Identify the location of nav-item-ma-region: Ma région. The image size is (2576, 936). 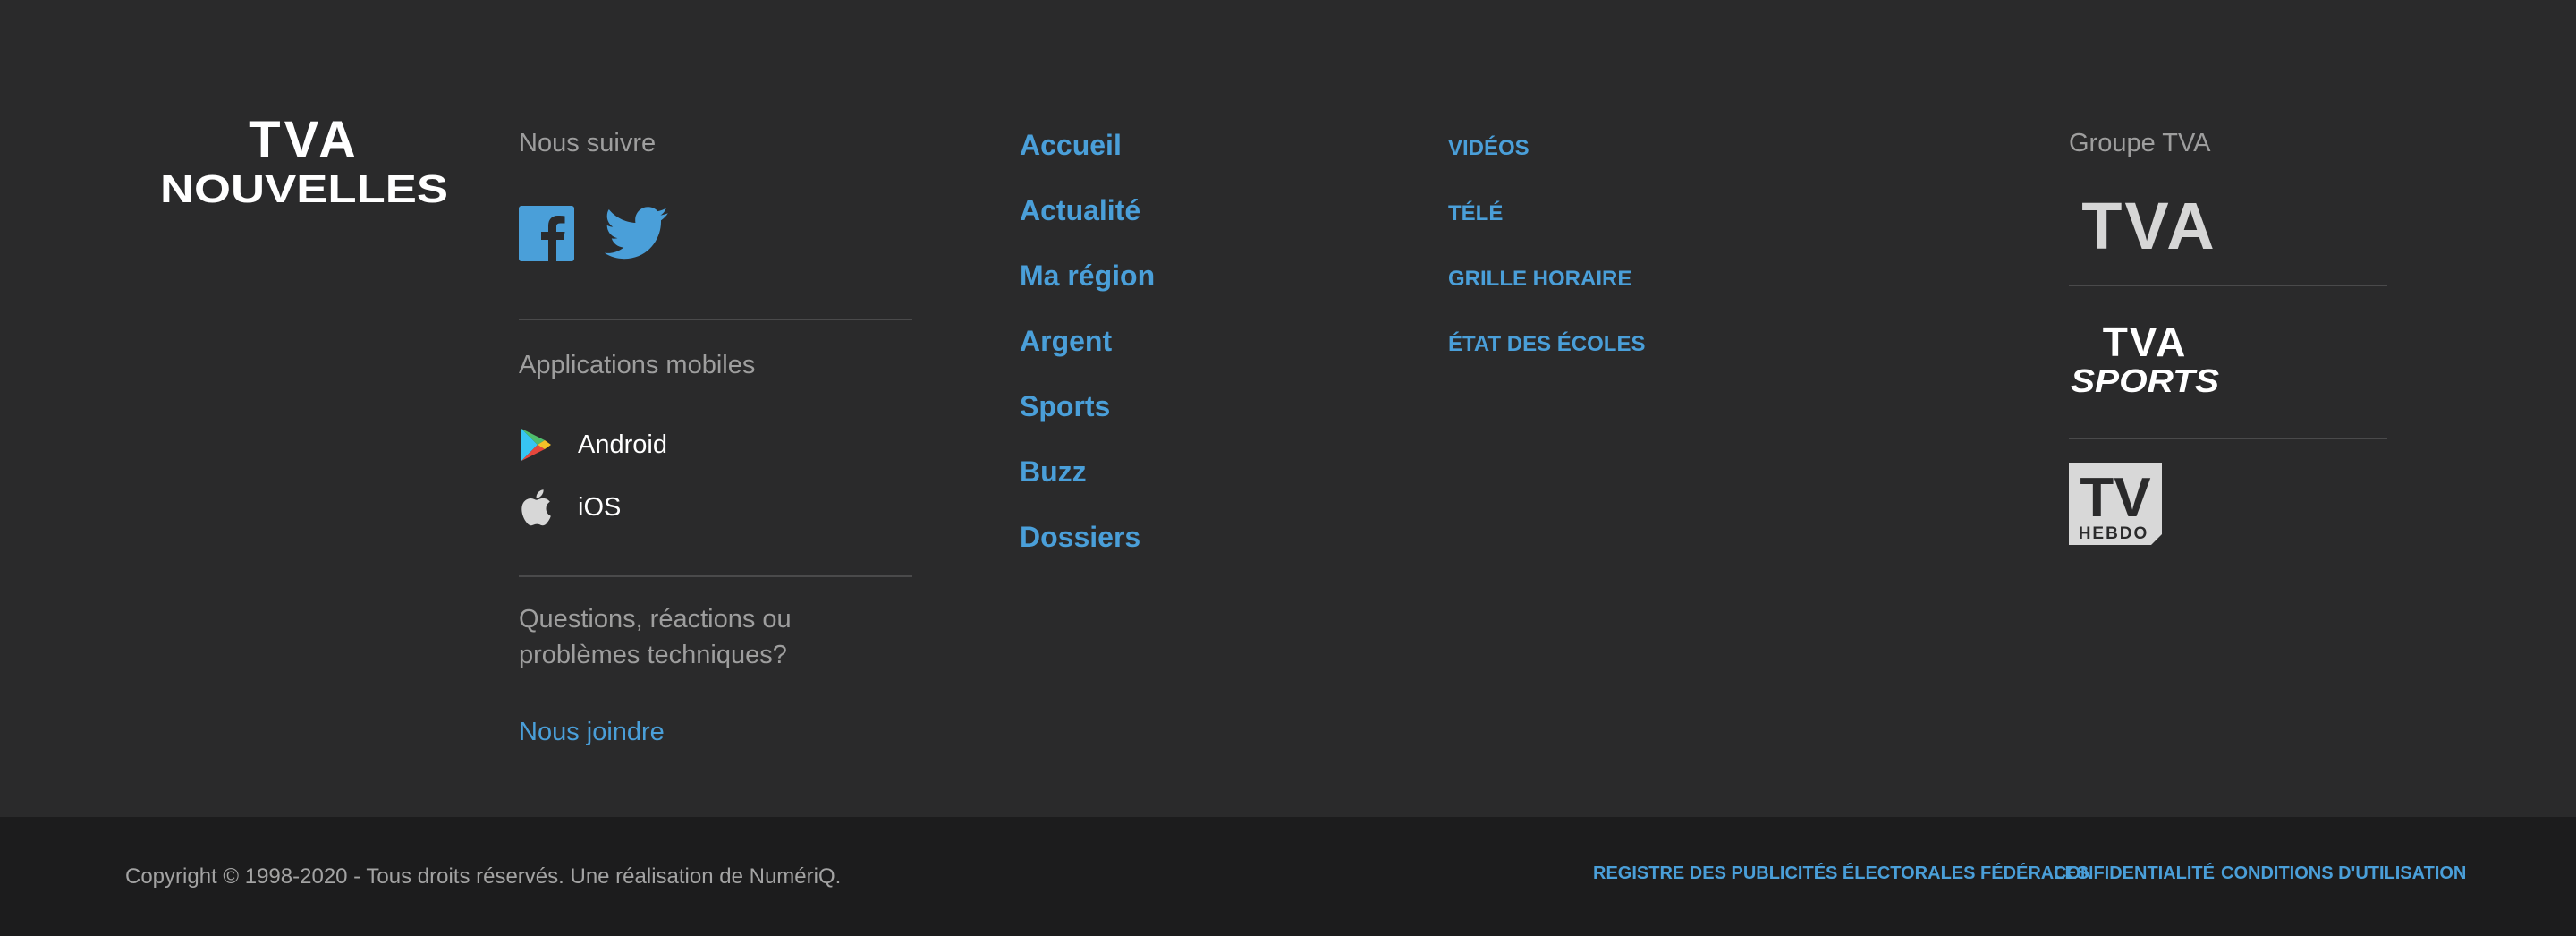
(1087, 277).